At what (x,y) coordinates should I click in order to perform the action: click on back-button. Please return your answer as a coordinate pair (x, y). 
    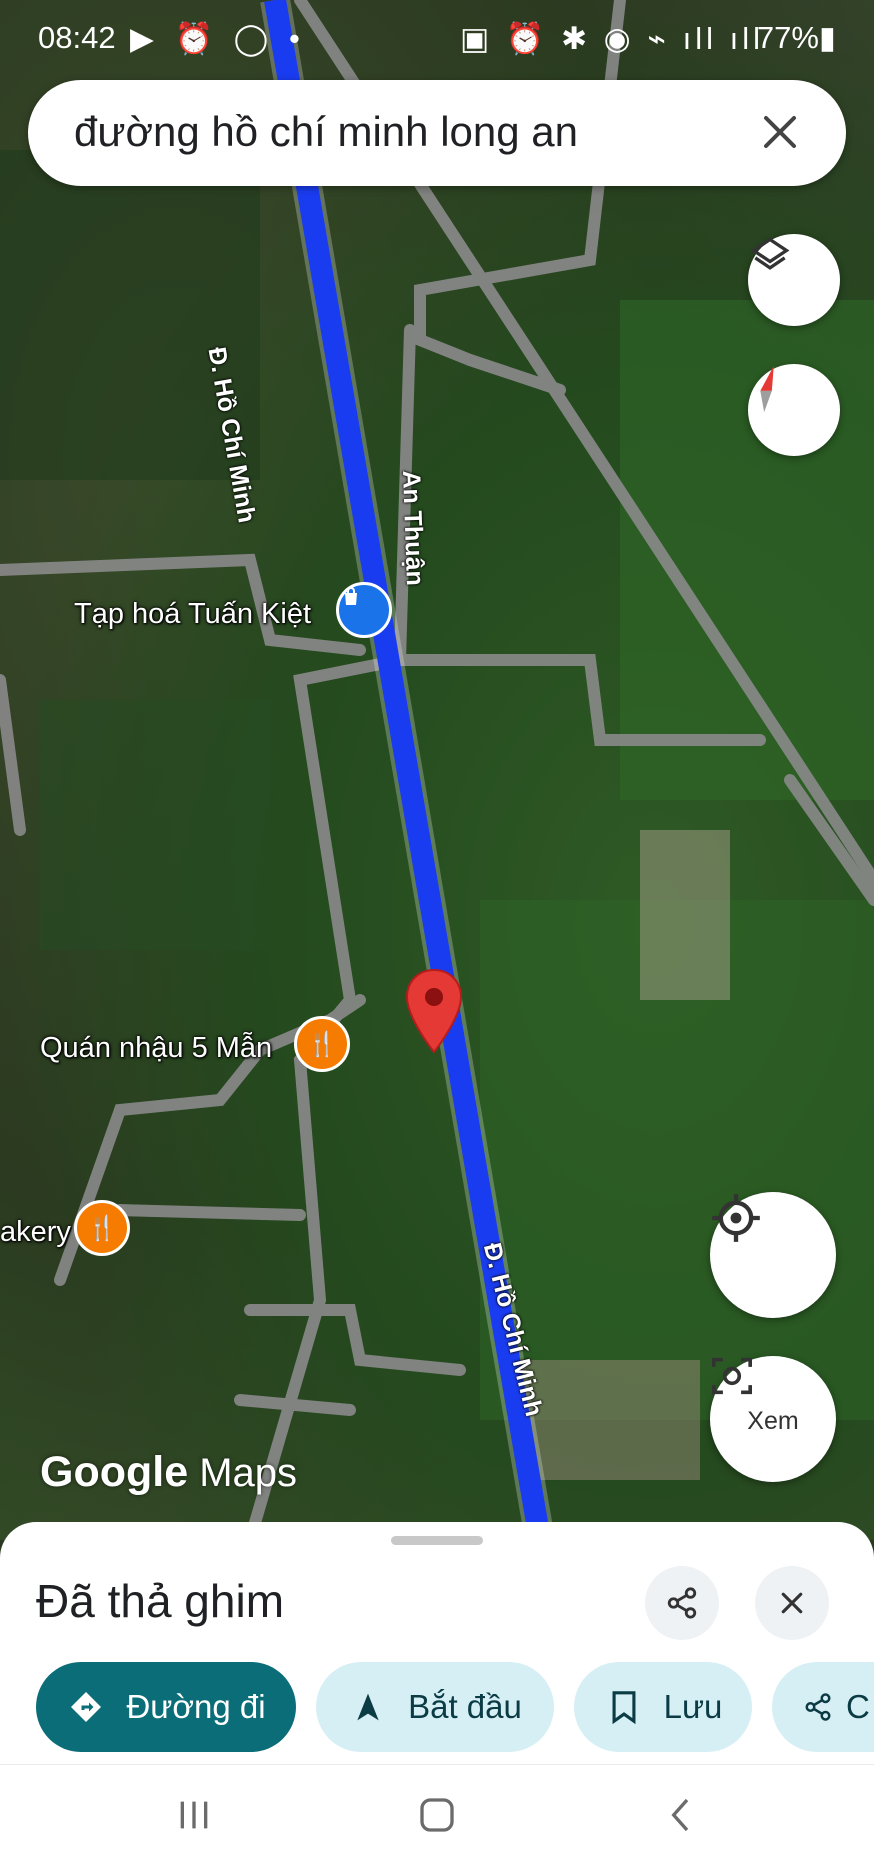
    Looking at the image, I should click on (682, 1820).